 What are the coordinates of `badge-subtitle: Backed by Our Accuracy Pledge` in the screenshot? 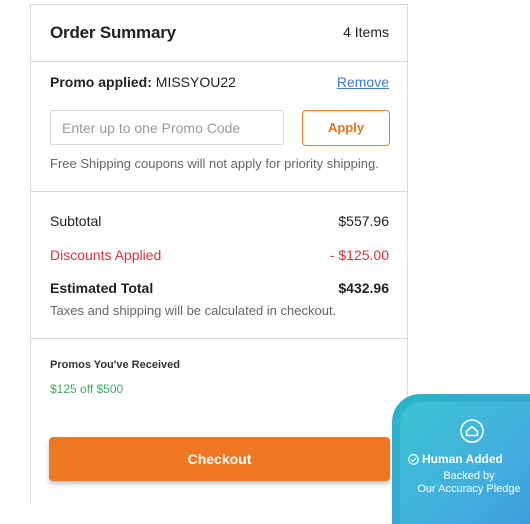 It's located at (466, 483).